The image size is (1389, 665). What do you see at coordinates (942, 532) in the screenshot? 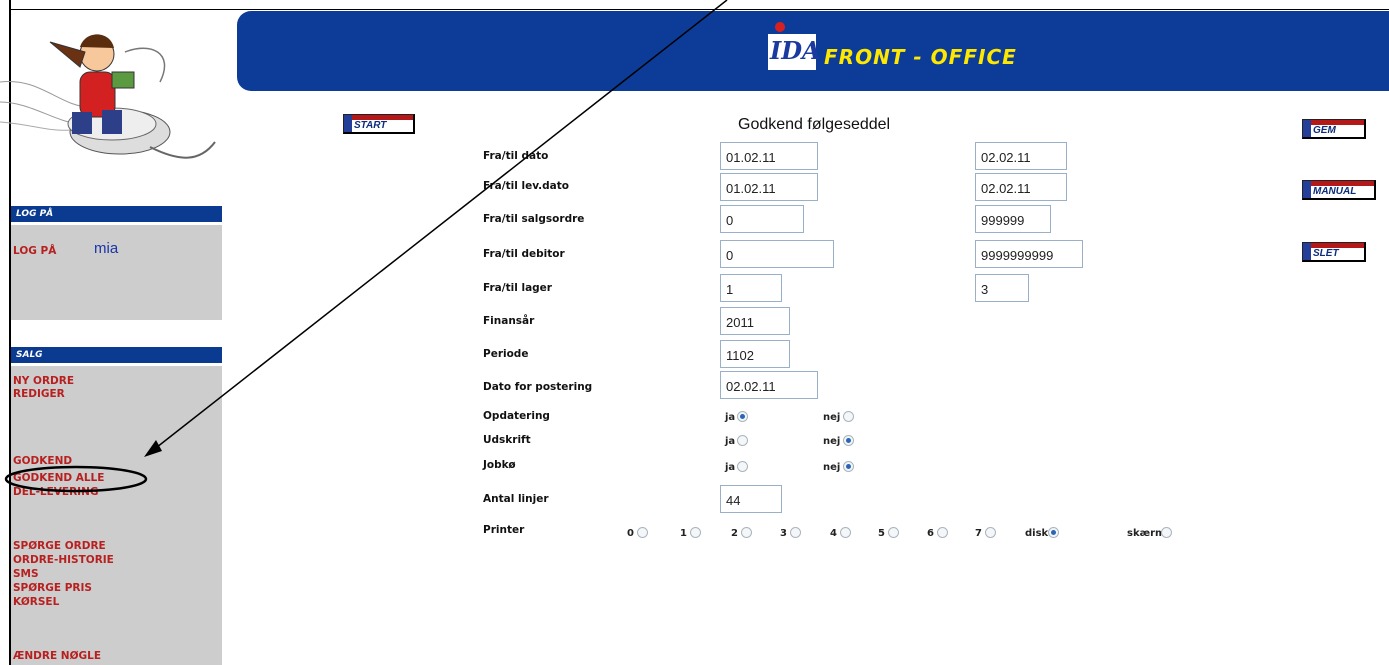
I see `printer-6-radio` at bounding box center [942, 532].